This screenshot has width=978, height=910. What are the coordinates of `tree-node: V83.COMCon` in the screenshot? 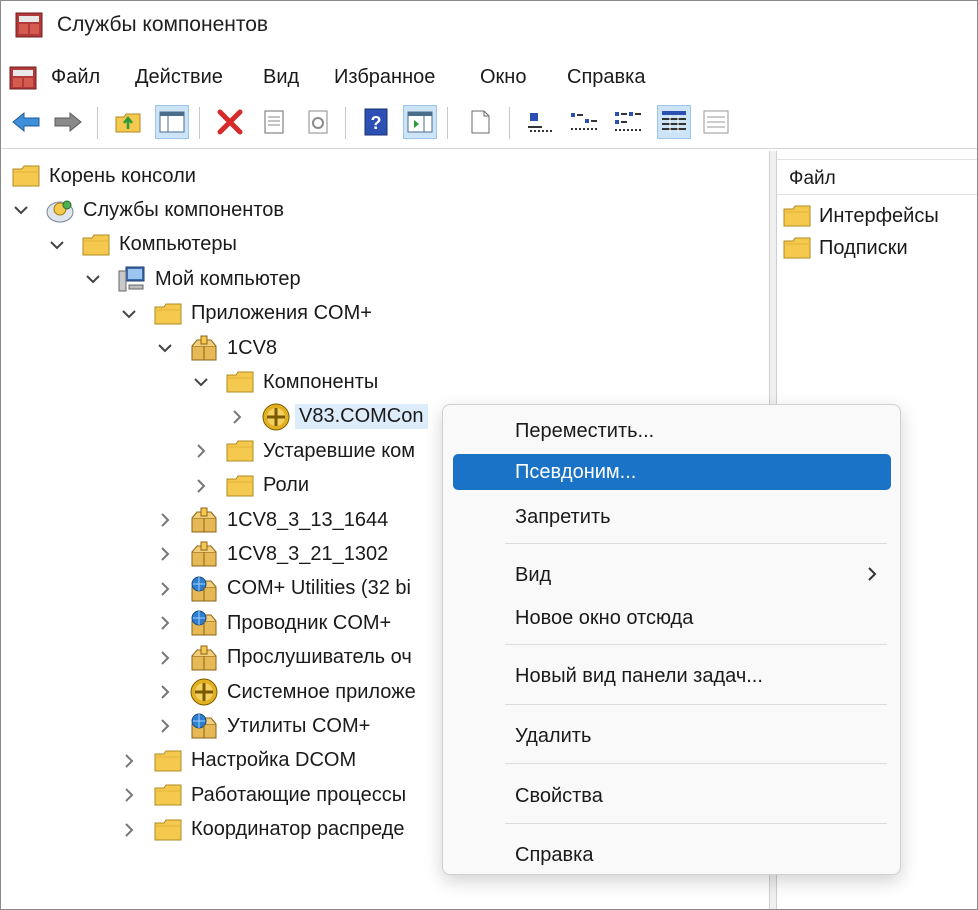 It's located at (327, 417).